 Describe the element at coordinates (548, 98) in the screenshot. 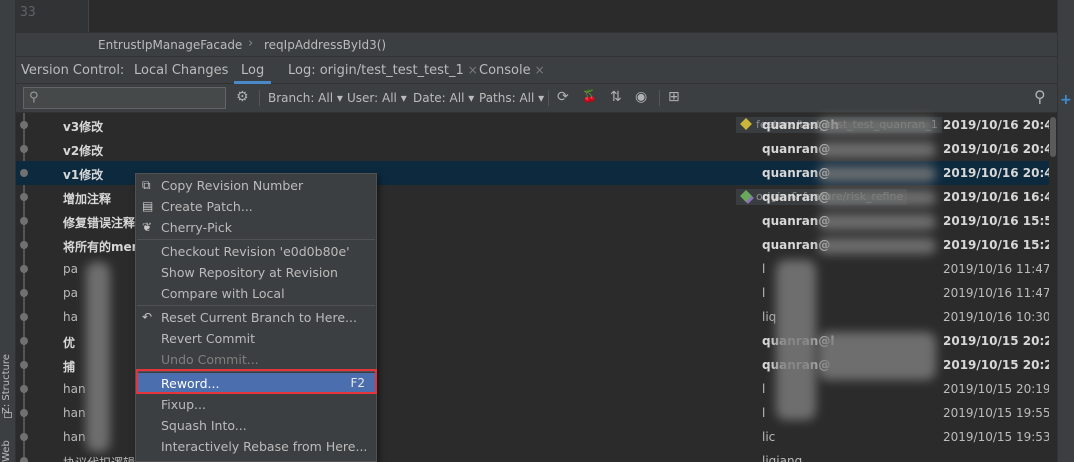

I see `toolbar-separator` at that location.